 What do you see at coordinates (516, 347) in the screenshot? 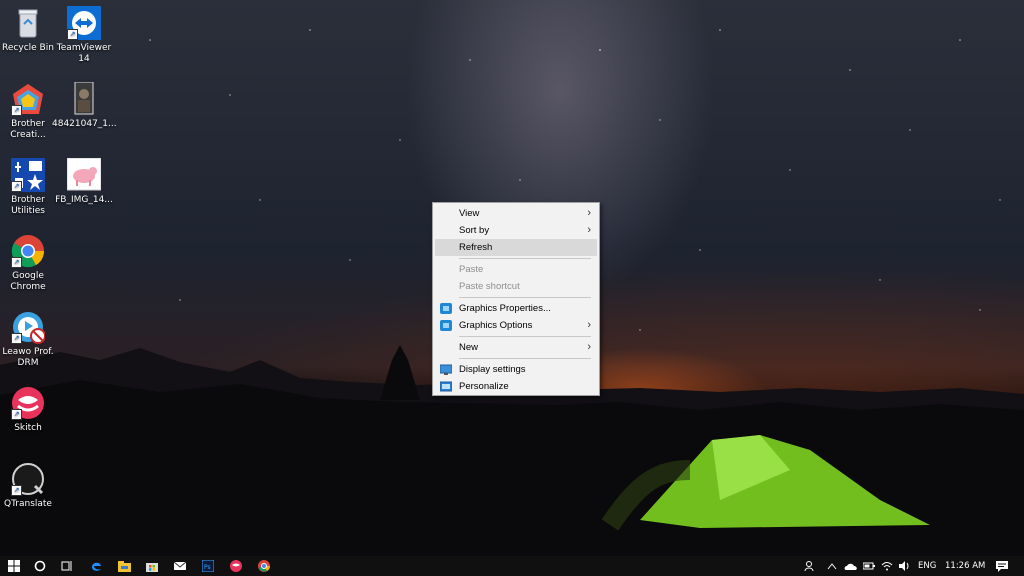
I see `menu-item-new: New ›` at bounding box center [516, 347].